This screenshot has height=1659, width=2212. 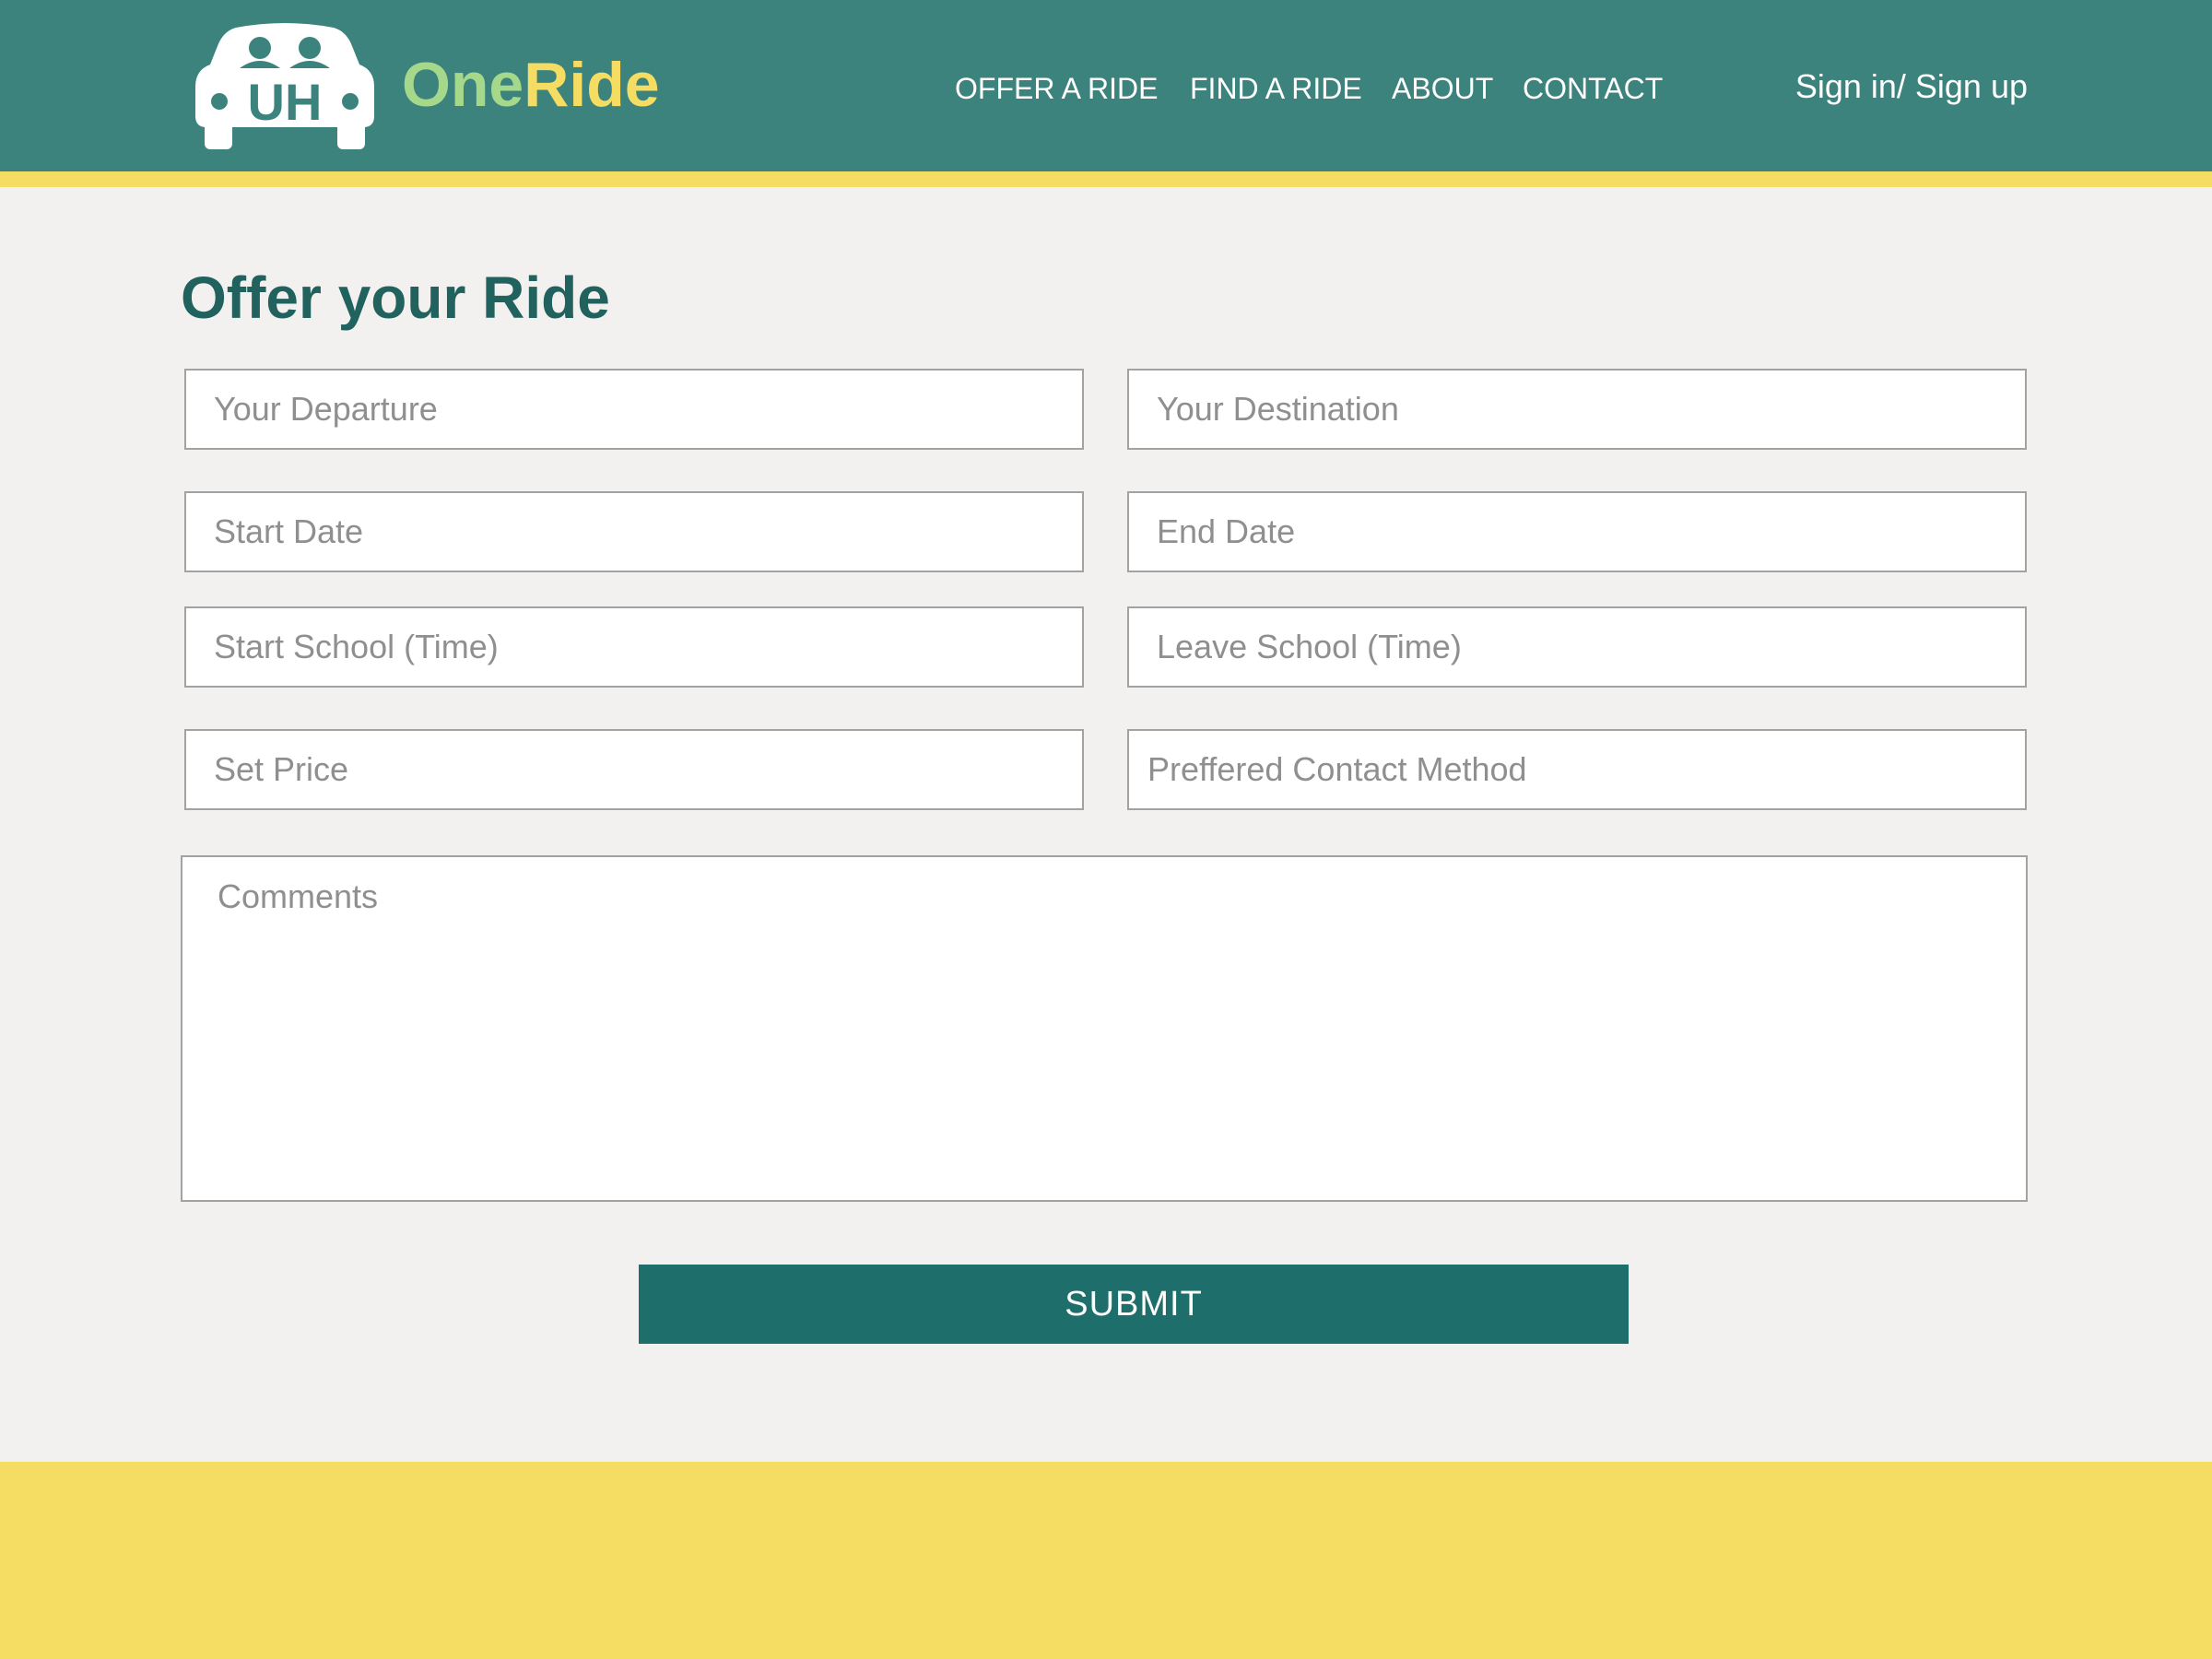 I want to click on destination-input, so click(x=1577, y=409).